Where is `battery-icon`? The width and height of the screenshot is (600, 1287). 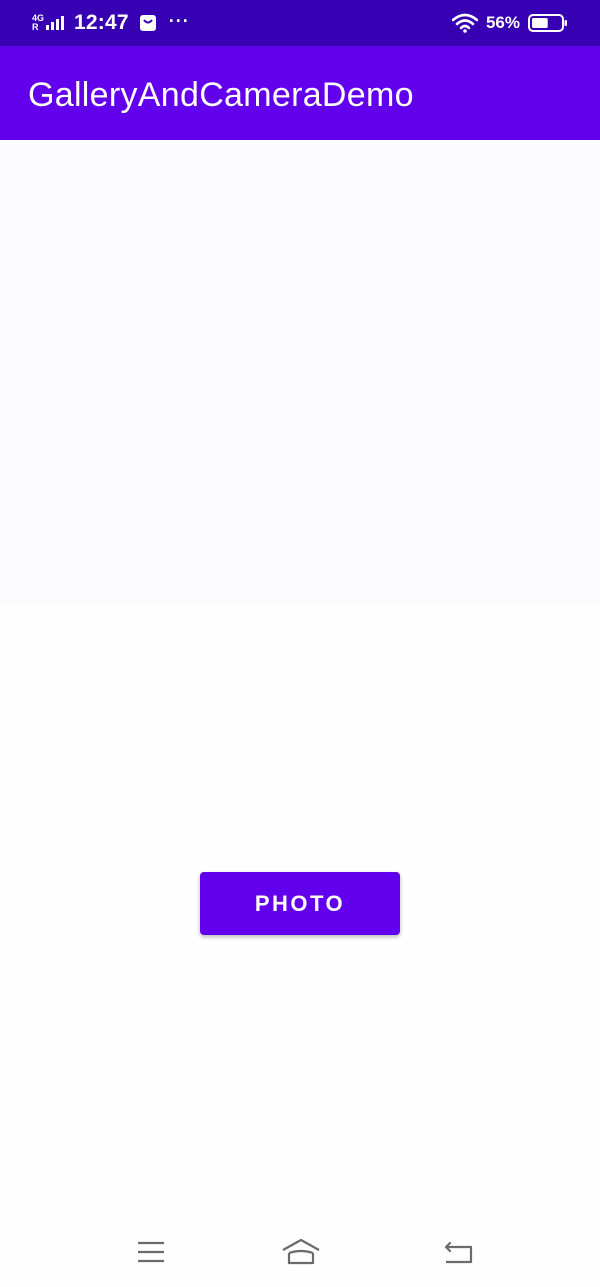
battery-icon is located at coordinates (548, 23).